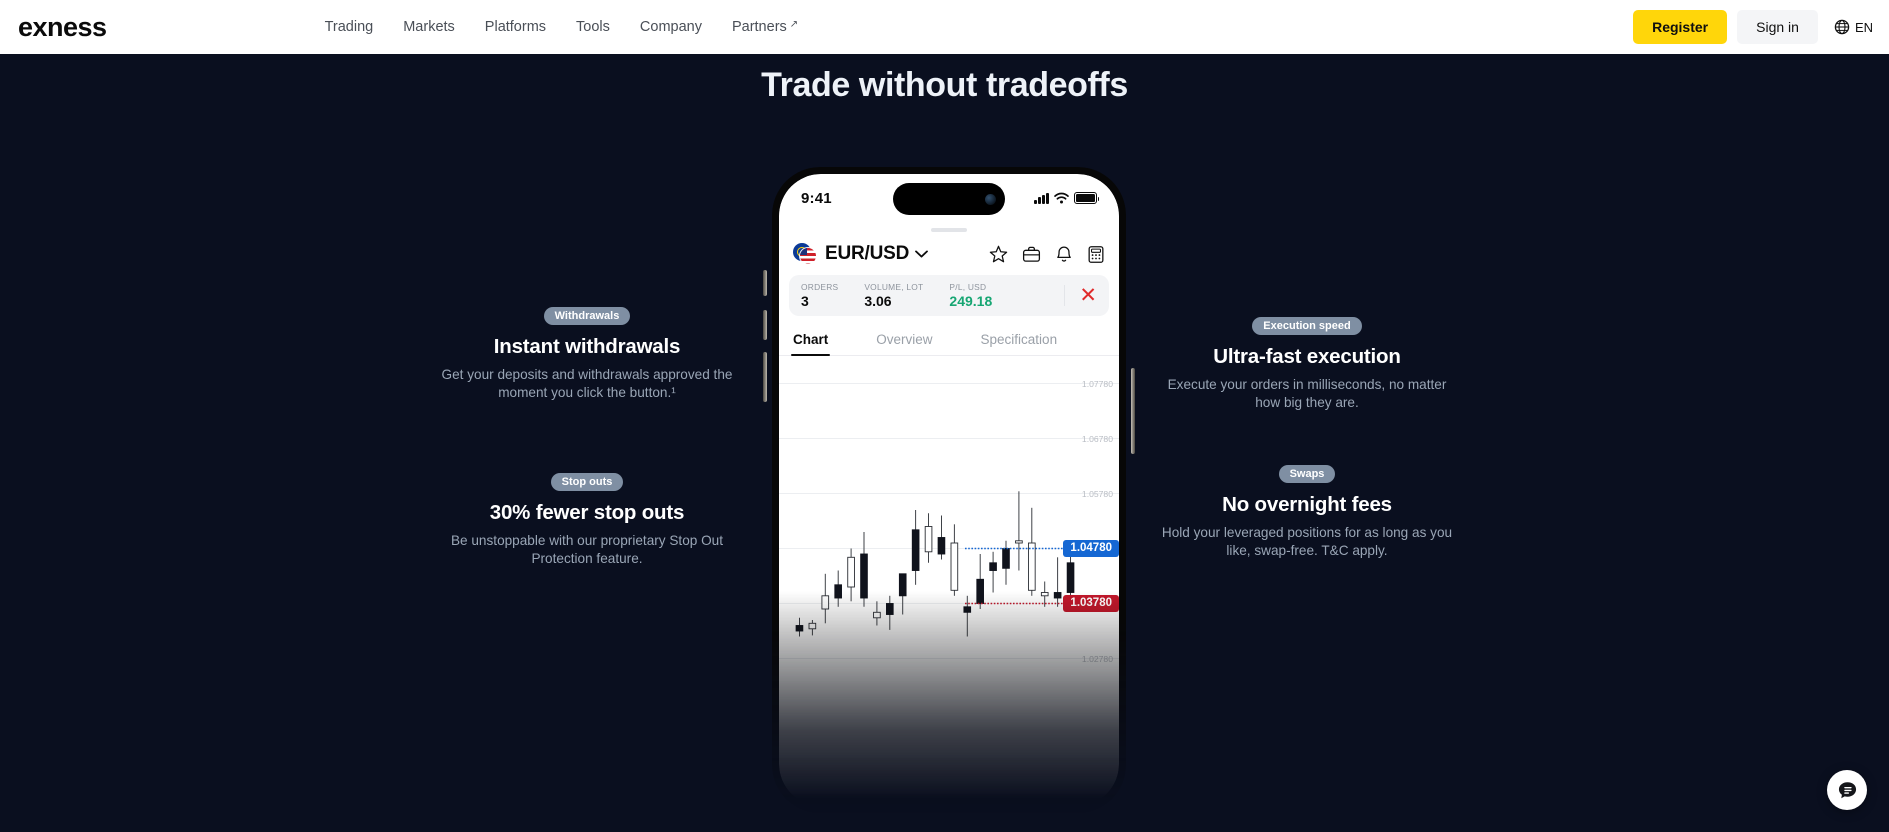 The image size is (1889, 832). Describe the element at coordinates (810, 341) in the screenshot. I see `tab-chart: Chart` at that location.